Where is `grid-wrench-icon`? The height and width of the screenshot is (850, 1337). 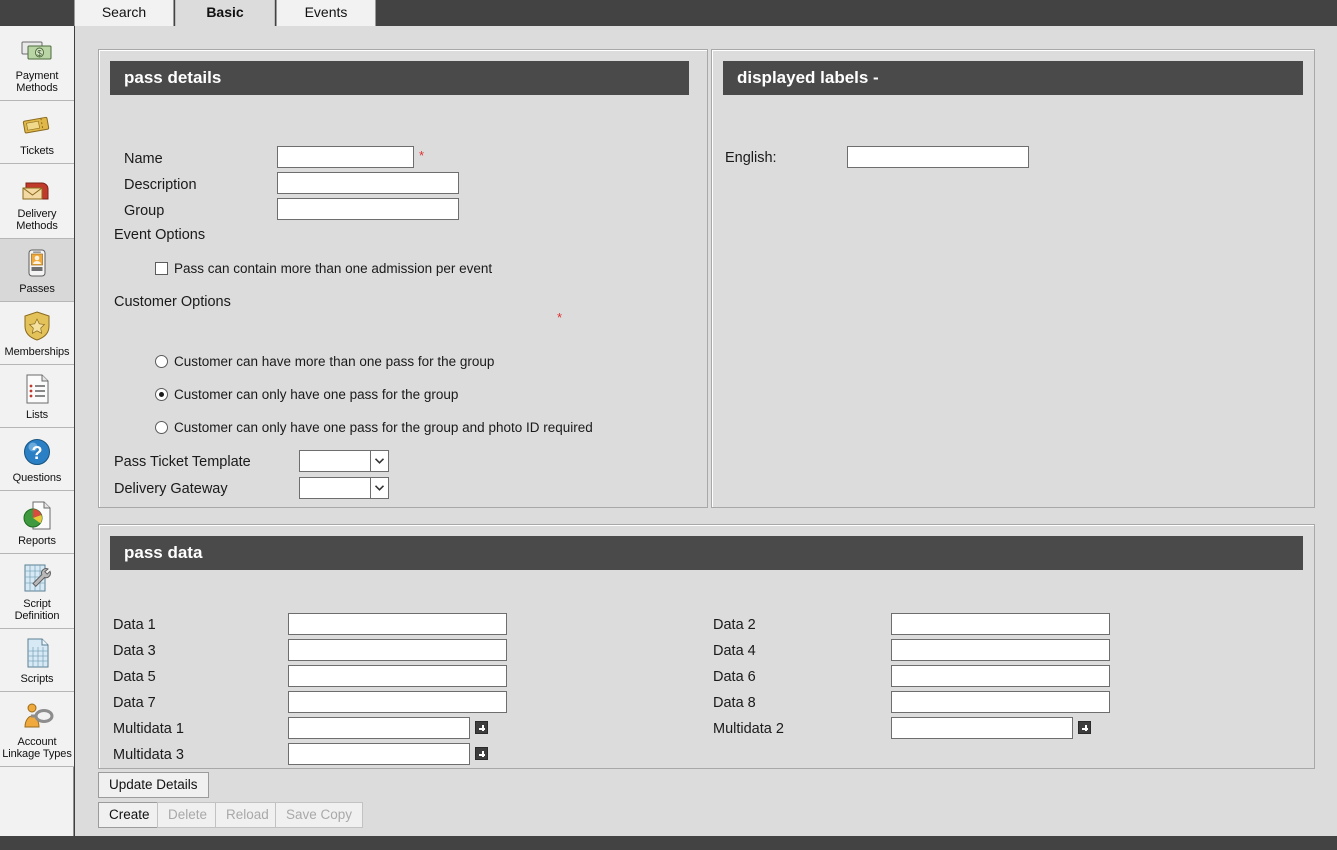
grid-wrench-icon is located at coordinates (37, 578).